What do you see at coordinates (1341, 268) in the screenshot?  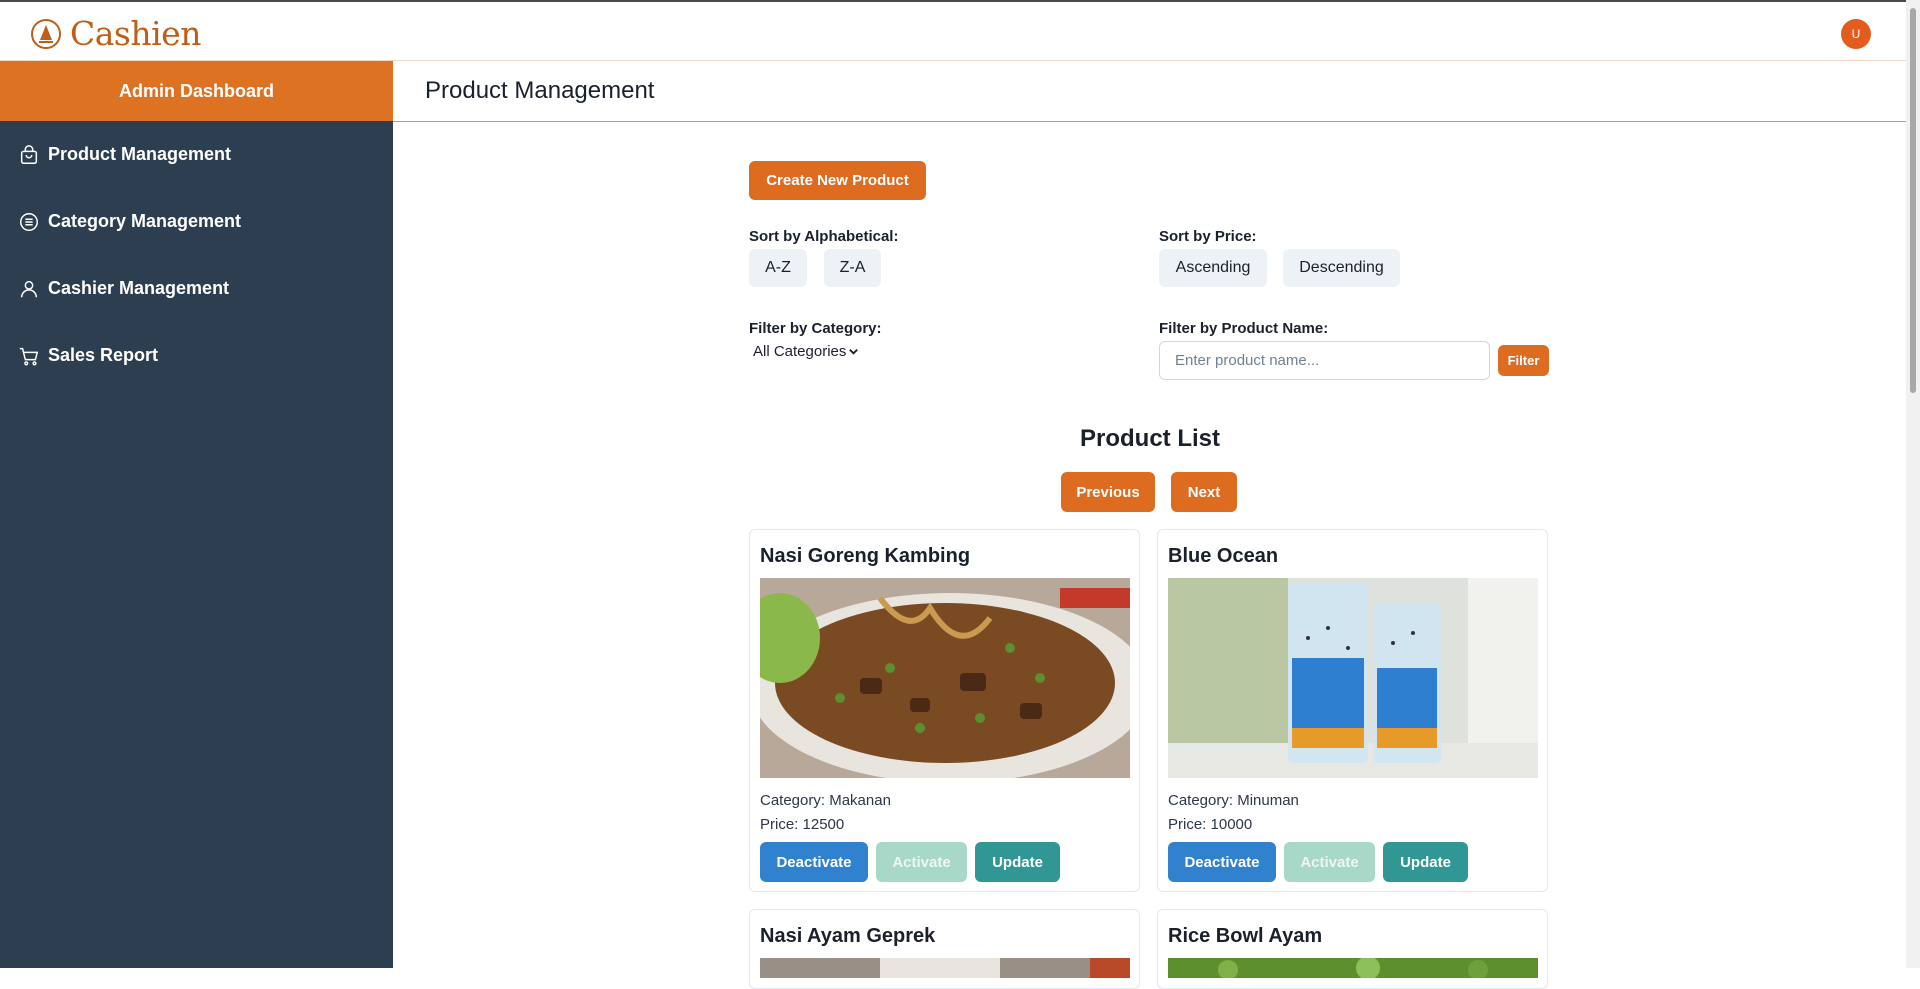 I see `sort-descending-button: Descending` at bounding box center [1341, 268].